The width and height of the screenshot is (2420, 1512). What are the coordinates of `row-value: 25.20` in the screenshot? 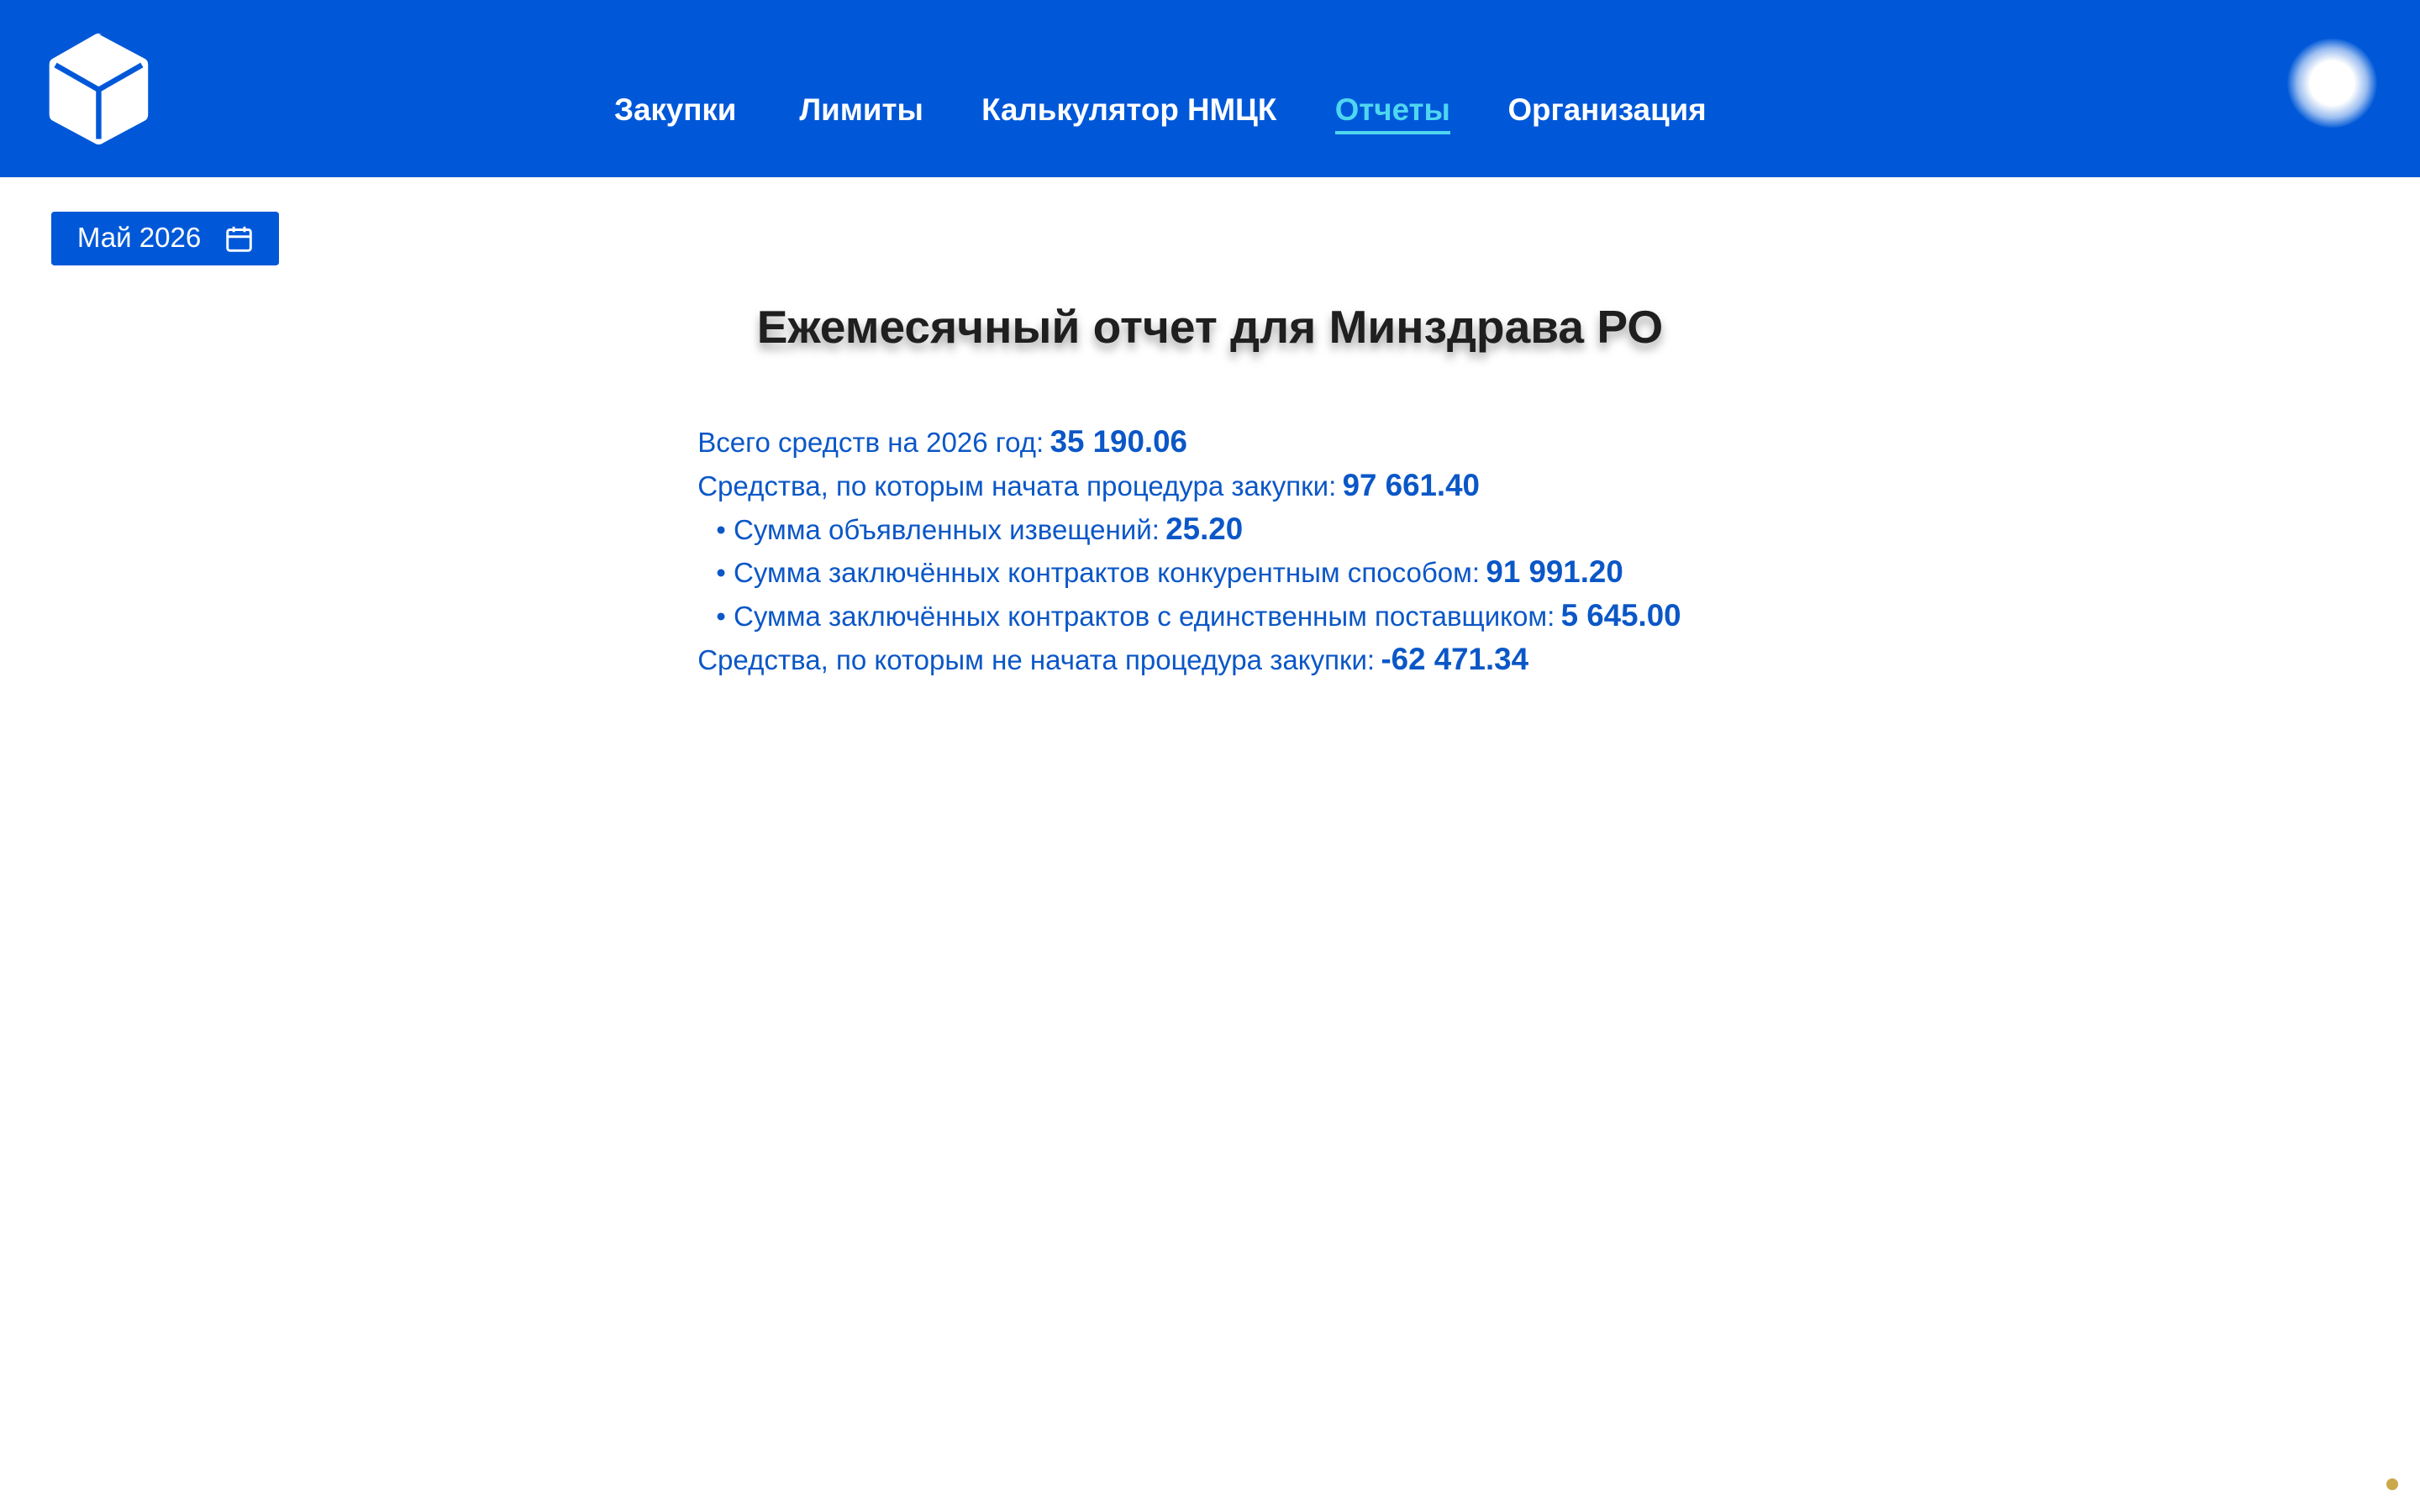 It's located at (1204, 528).